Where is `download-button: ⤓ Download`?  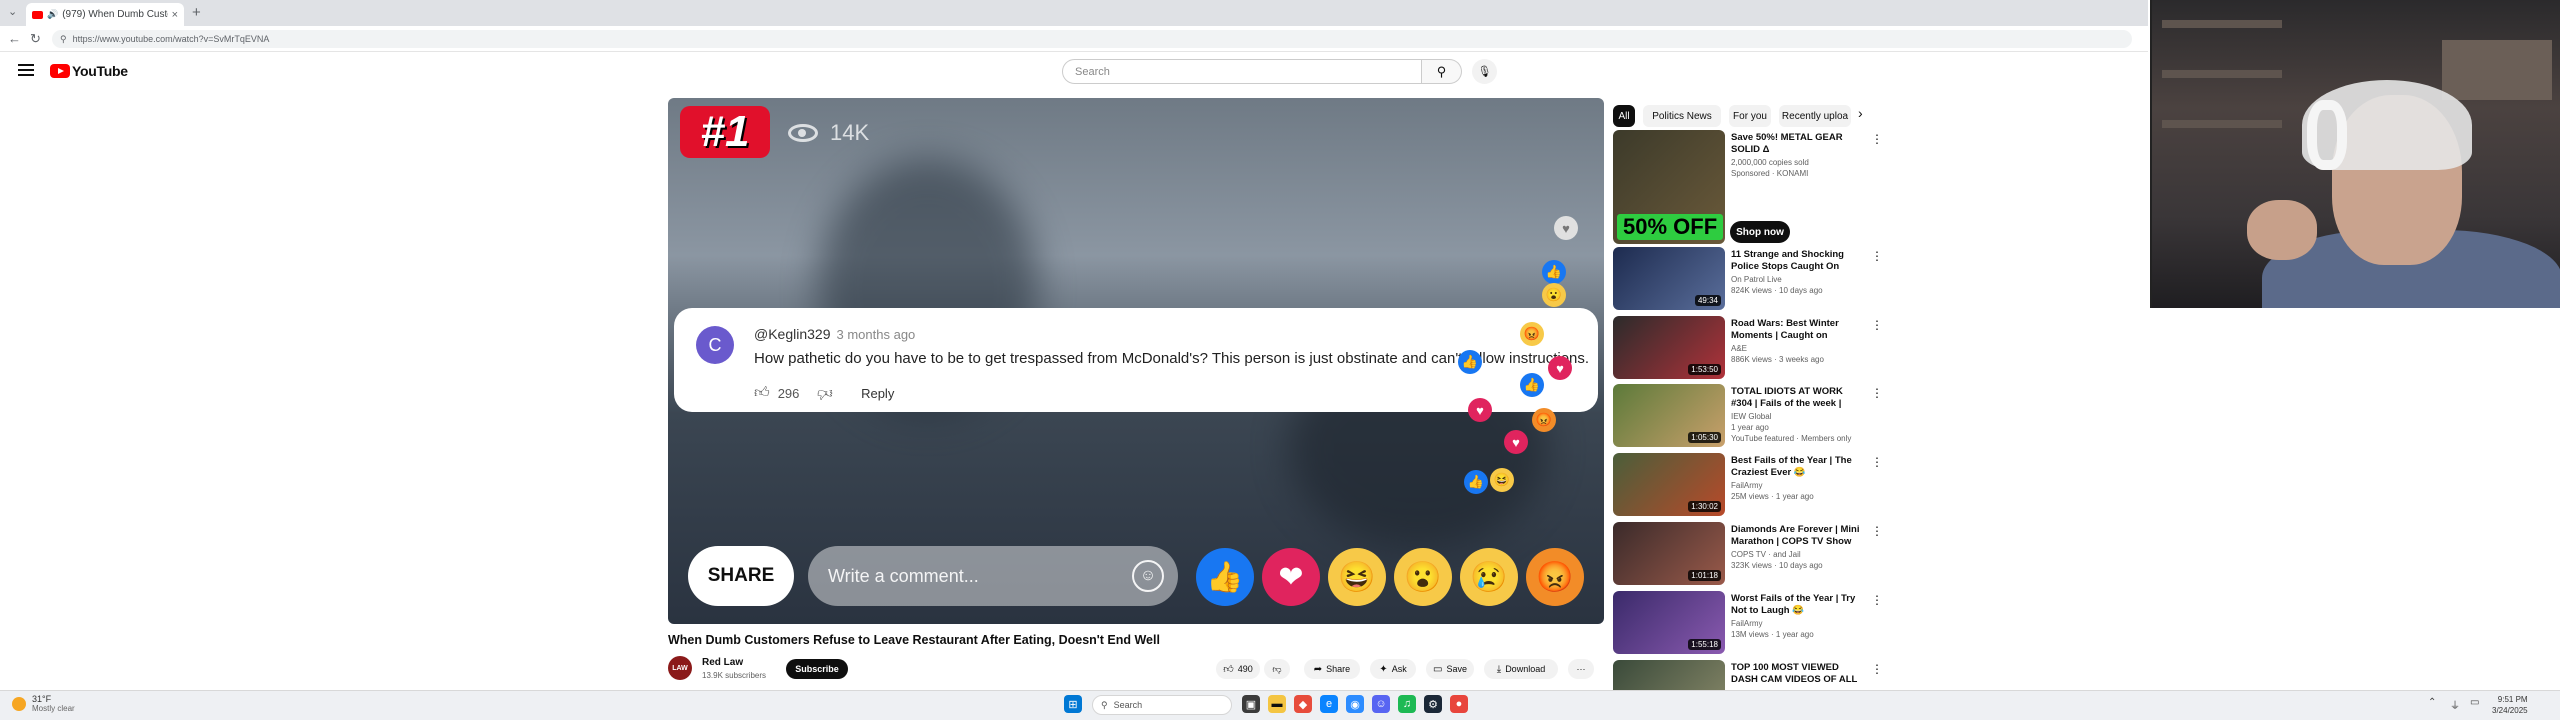
download-button: ⤓ Download is located at coordinates (1521, 669).